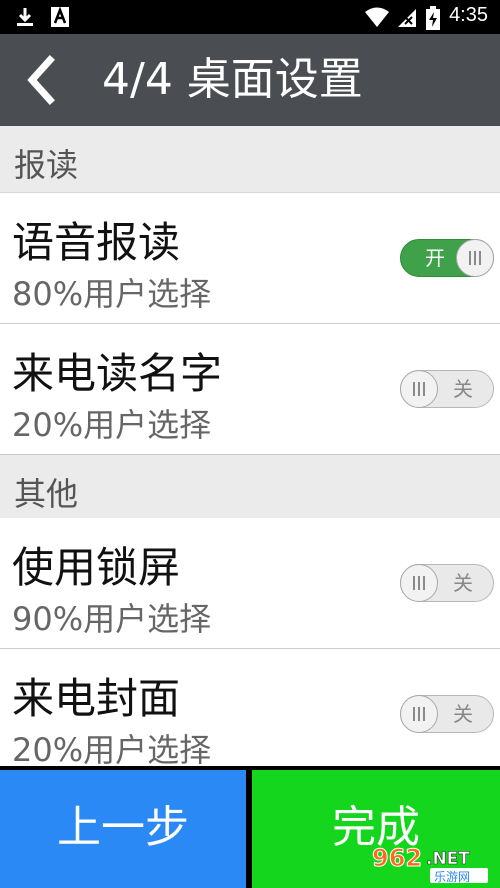 Image resolution: width=500 pixels, height=888 pixels. Describe the element at coordinates (25, 17) in the screenshot. I see `download-icon` at that location.